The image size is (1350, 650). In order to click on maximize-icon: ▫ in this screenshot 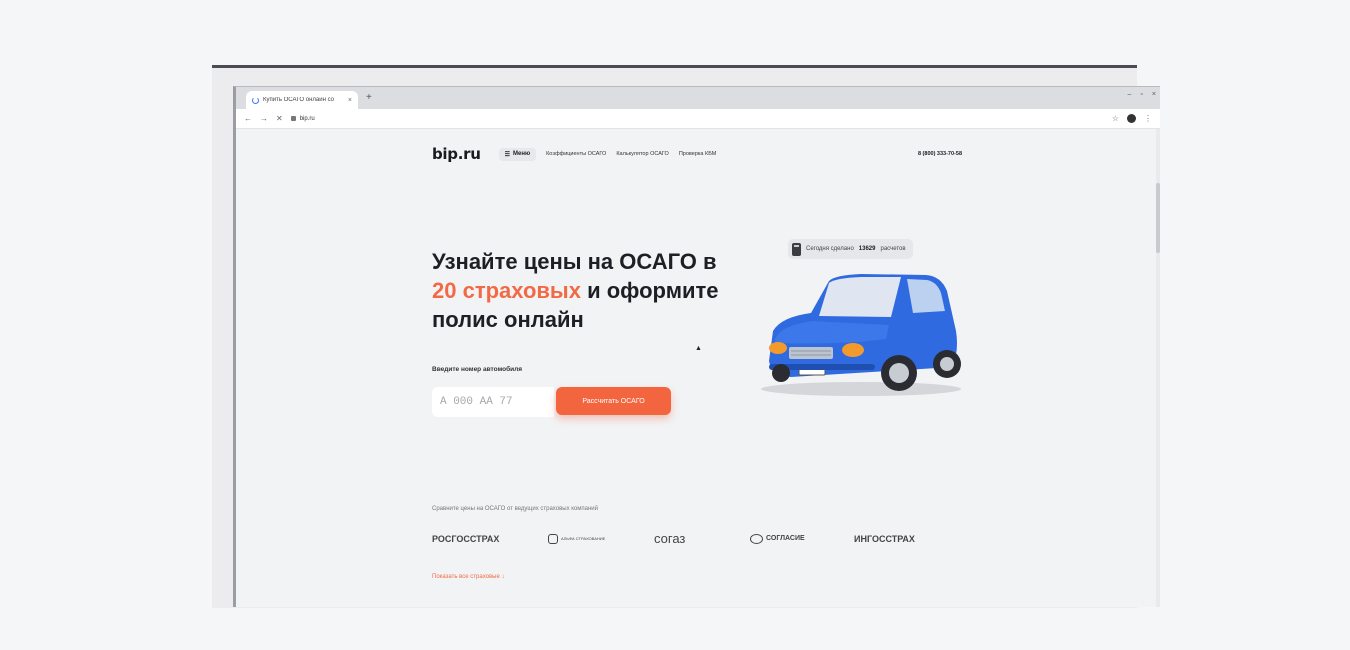, I will do `click(1141, 94)`.